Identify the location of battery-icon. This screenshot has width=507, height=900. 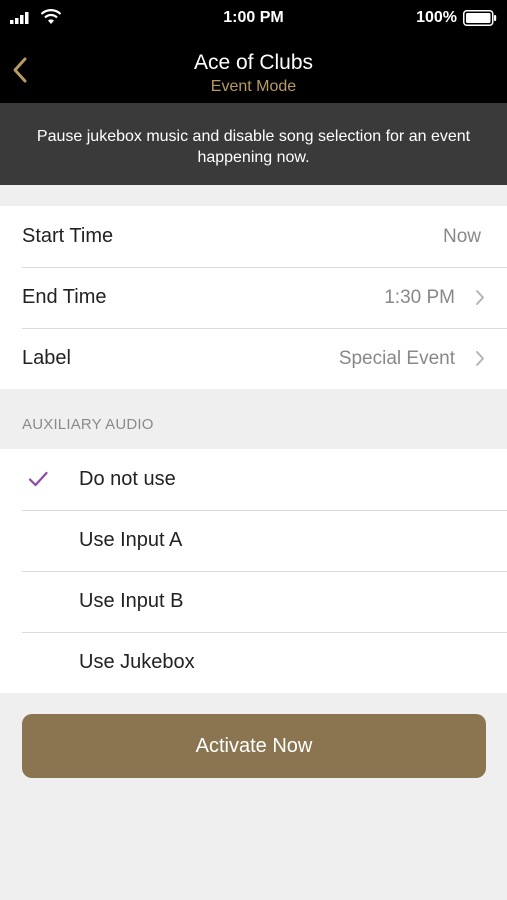
(480, 18).